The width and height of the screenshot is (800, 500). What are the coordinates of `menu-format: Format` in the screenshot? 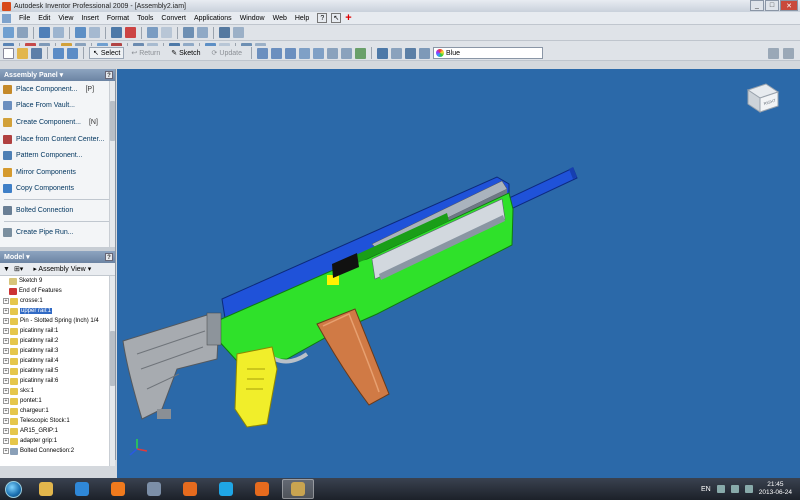 It's located at (118, 18).